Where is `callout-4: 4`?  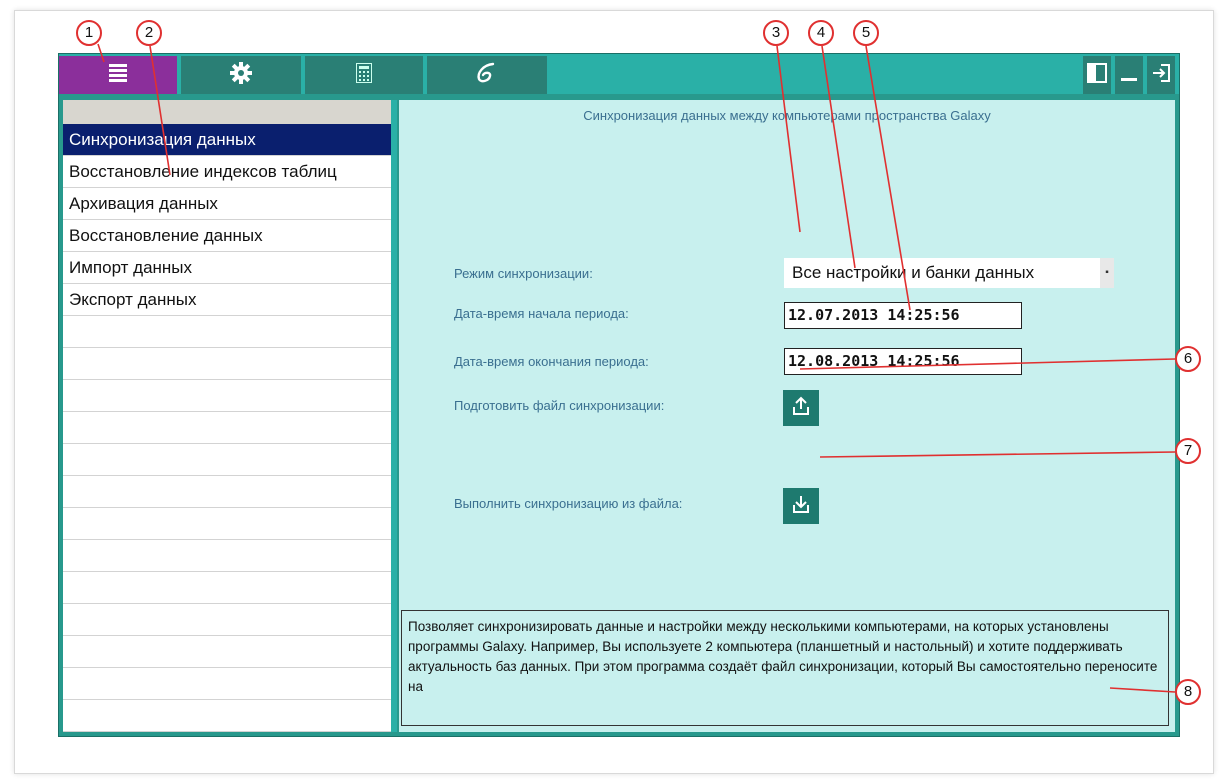
callout-4: 4 is located at coordinates (821, 33).